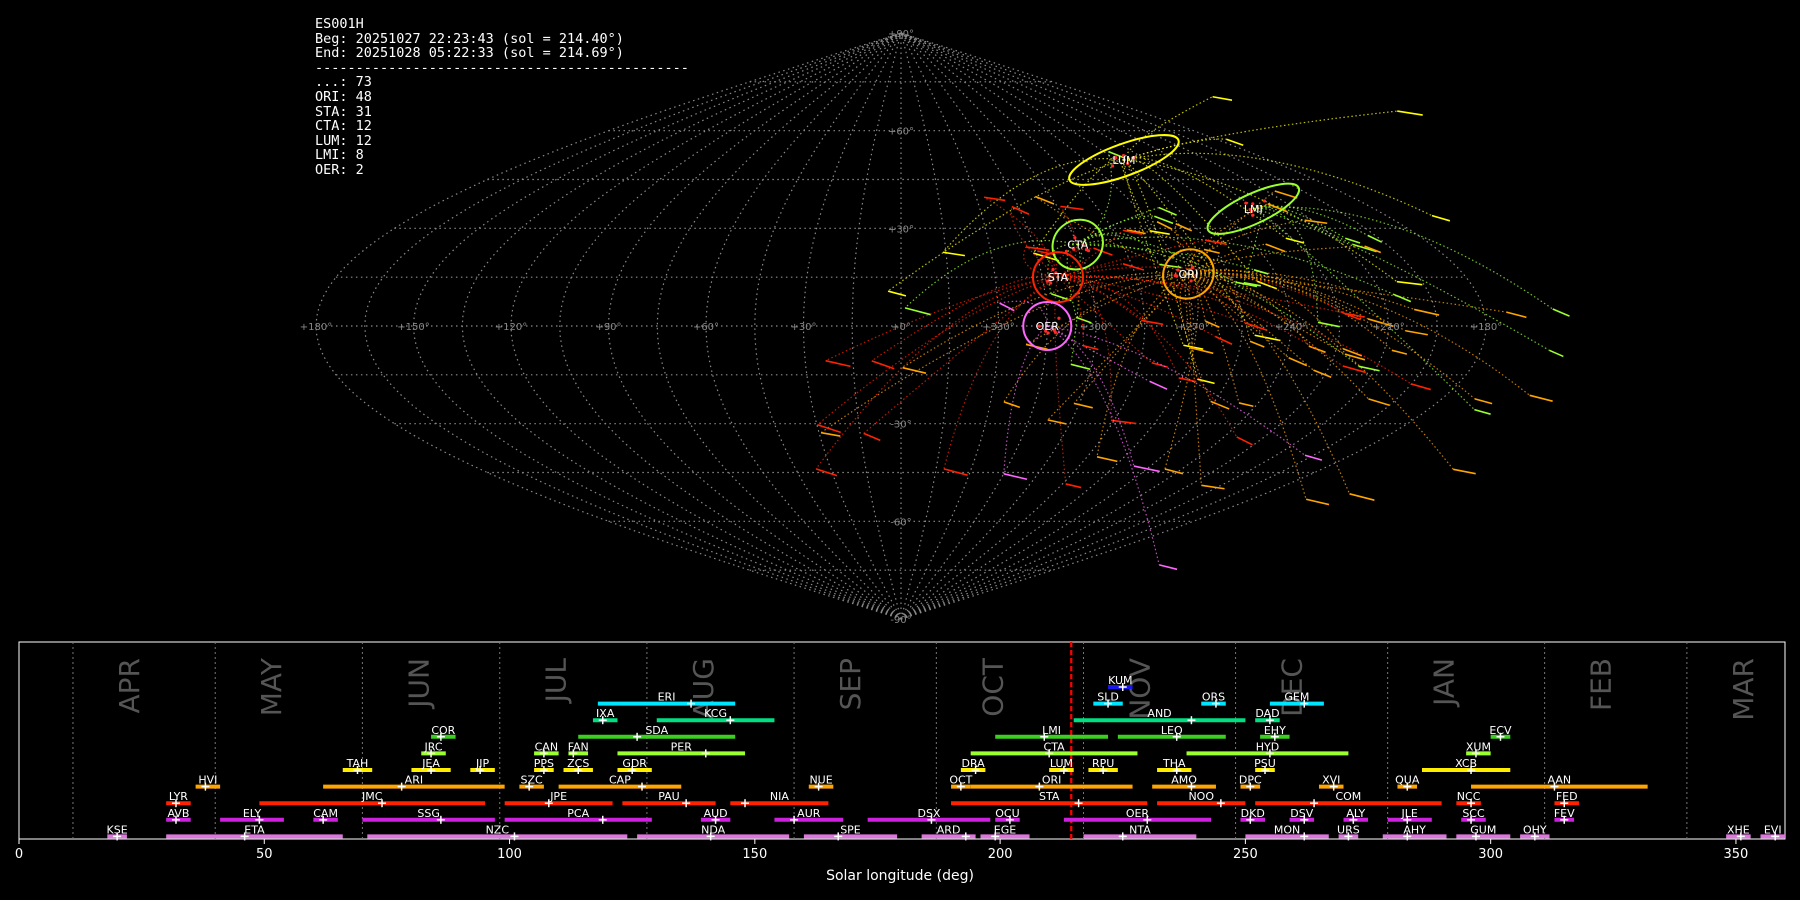 Image resolution: width=1800 pixels, height=900 pixels. Describe the element at coordinates (1193, 327) in the screenshot. I see `lon-label: +270°` at that location.